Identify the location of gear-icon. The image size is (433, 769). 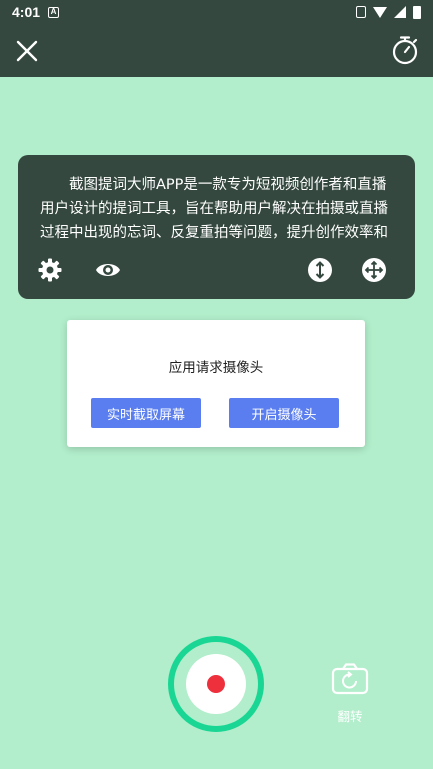
(50, 270).